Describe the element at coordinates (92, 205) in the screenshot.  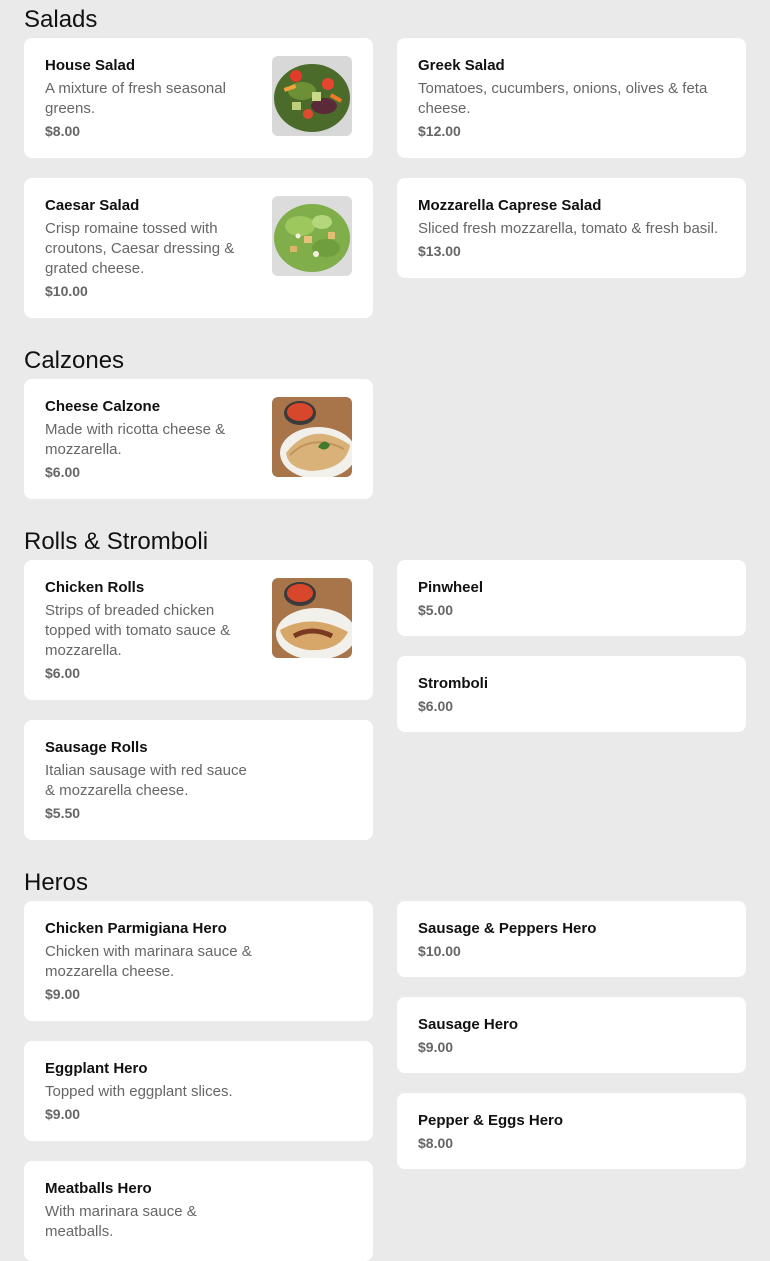
I see `item-name: Caesar Salad` at that location.